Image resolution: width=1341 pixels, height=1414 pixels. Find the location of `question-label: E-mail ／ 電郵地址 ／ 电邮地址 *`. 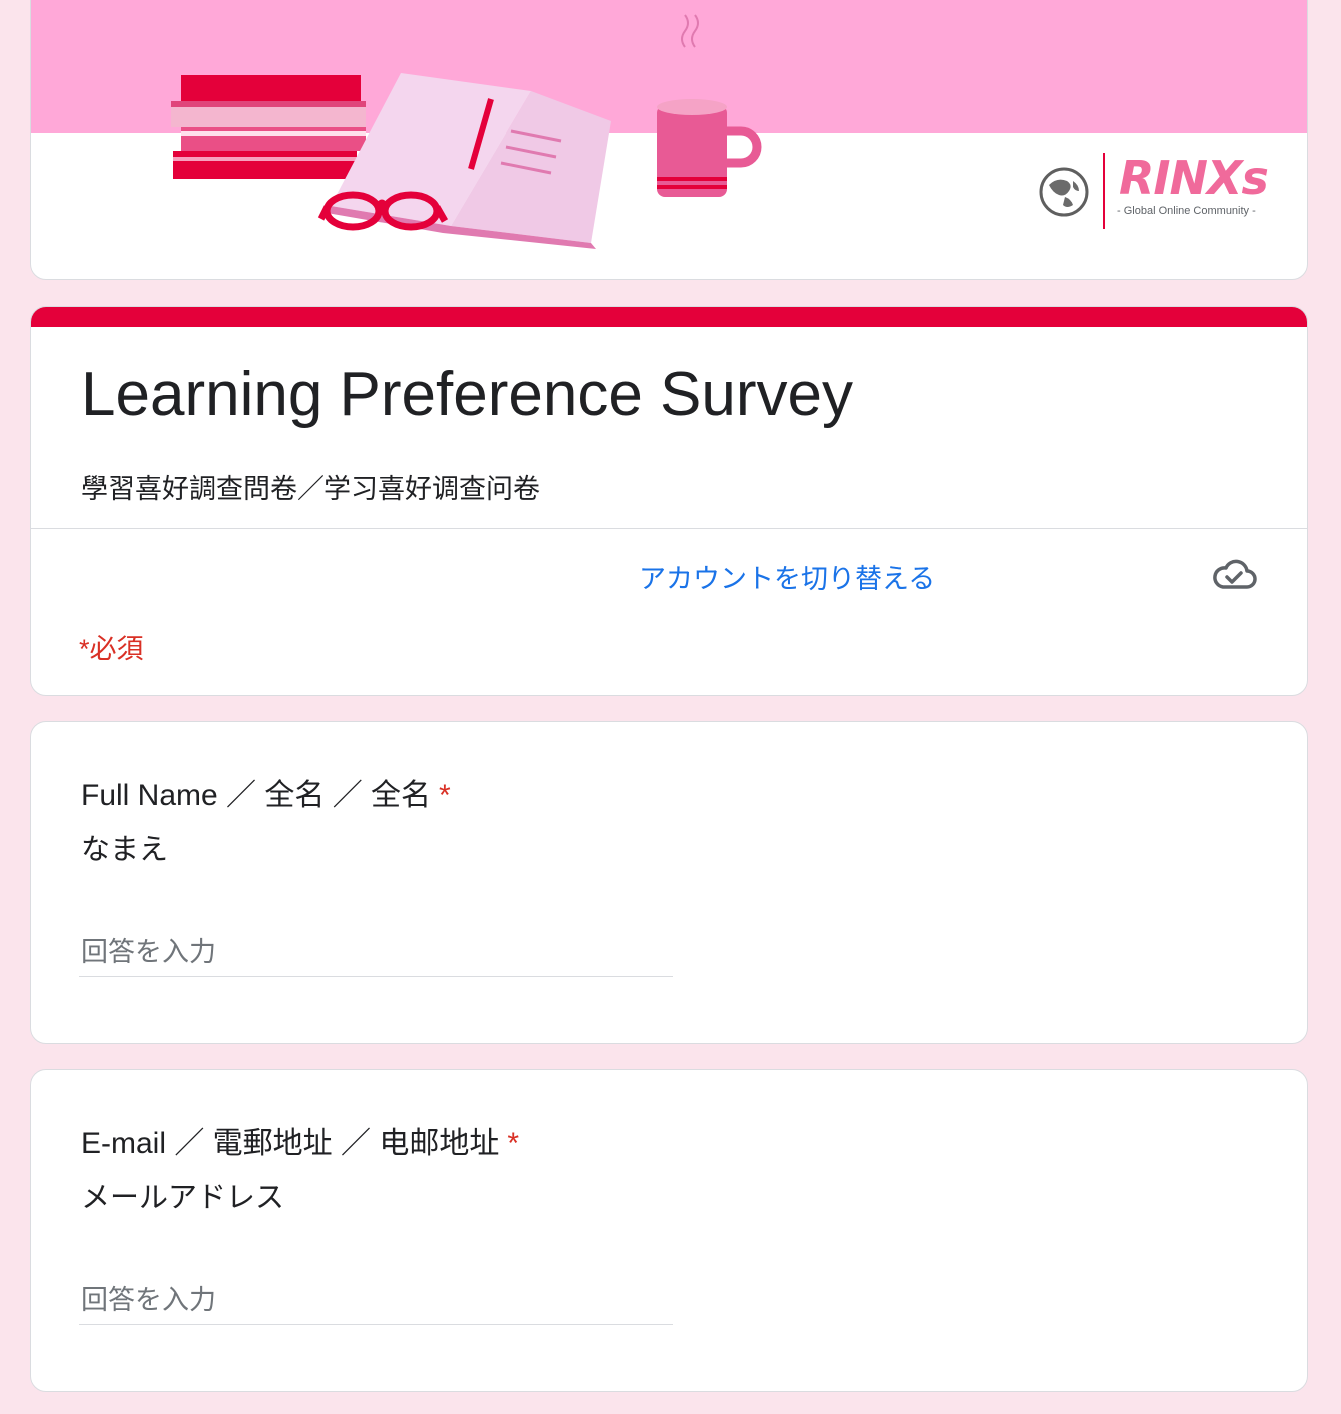

question-label: E-mail ／ 電郵地址 ／ 电邮地址 * is located at coordinates (300, 1144).